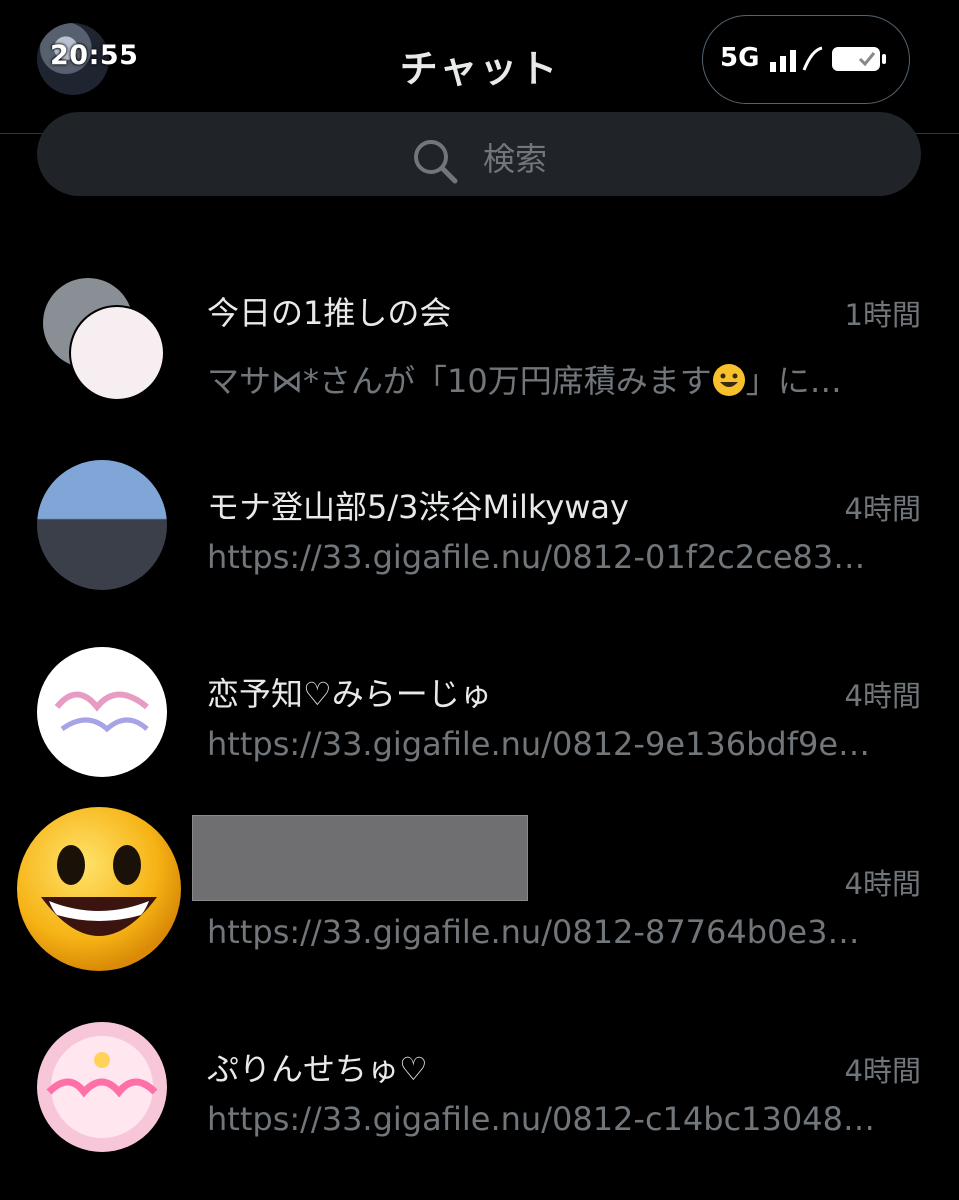 This screenshot has width=959, height=1200. What do you see at coordinates (329, 313) in the screenshot?
I see `chat-name: 今日の1推しの会` at bounding box center [329, 313].